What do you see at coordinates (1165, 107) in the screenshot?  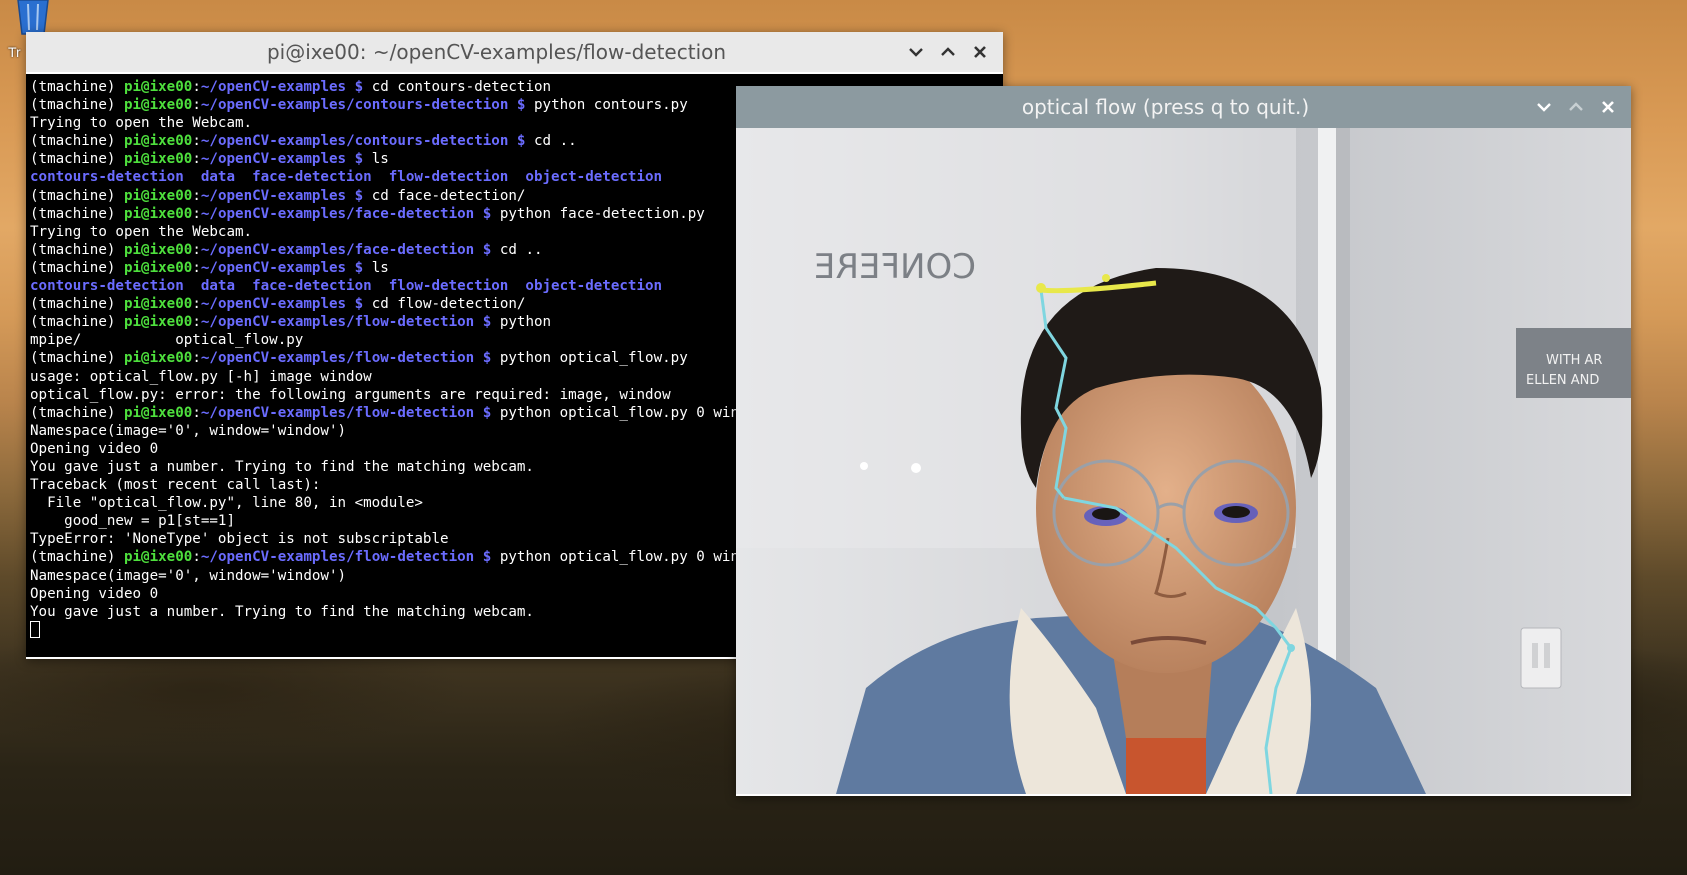 I see `flow-title: optical flow (press q to quit.)` at bounding box center [1165, 107].